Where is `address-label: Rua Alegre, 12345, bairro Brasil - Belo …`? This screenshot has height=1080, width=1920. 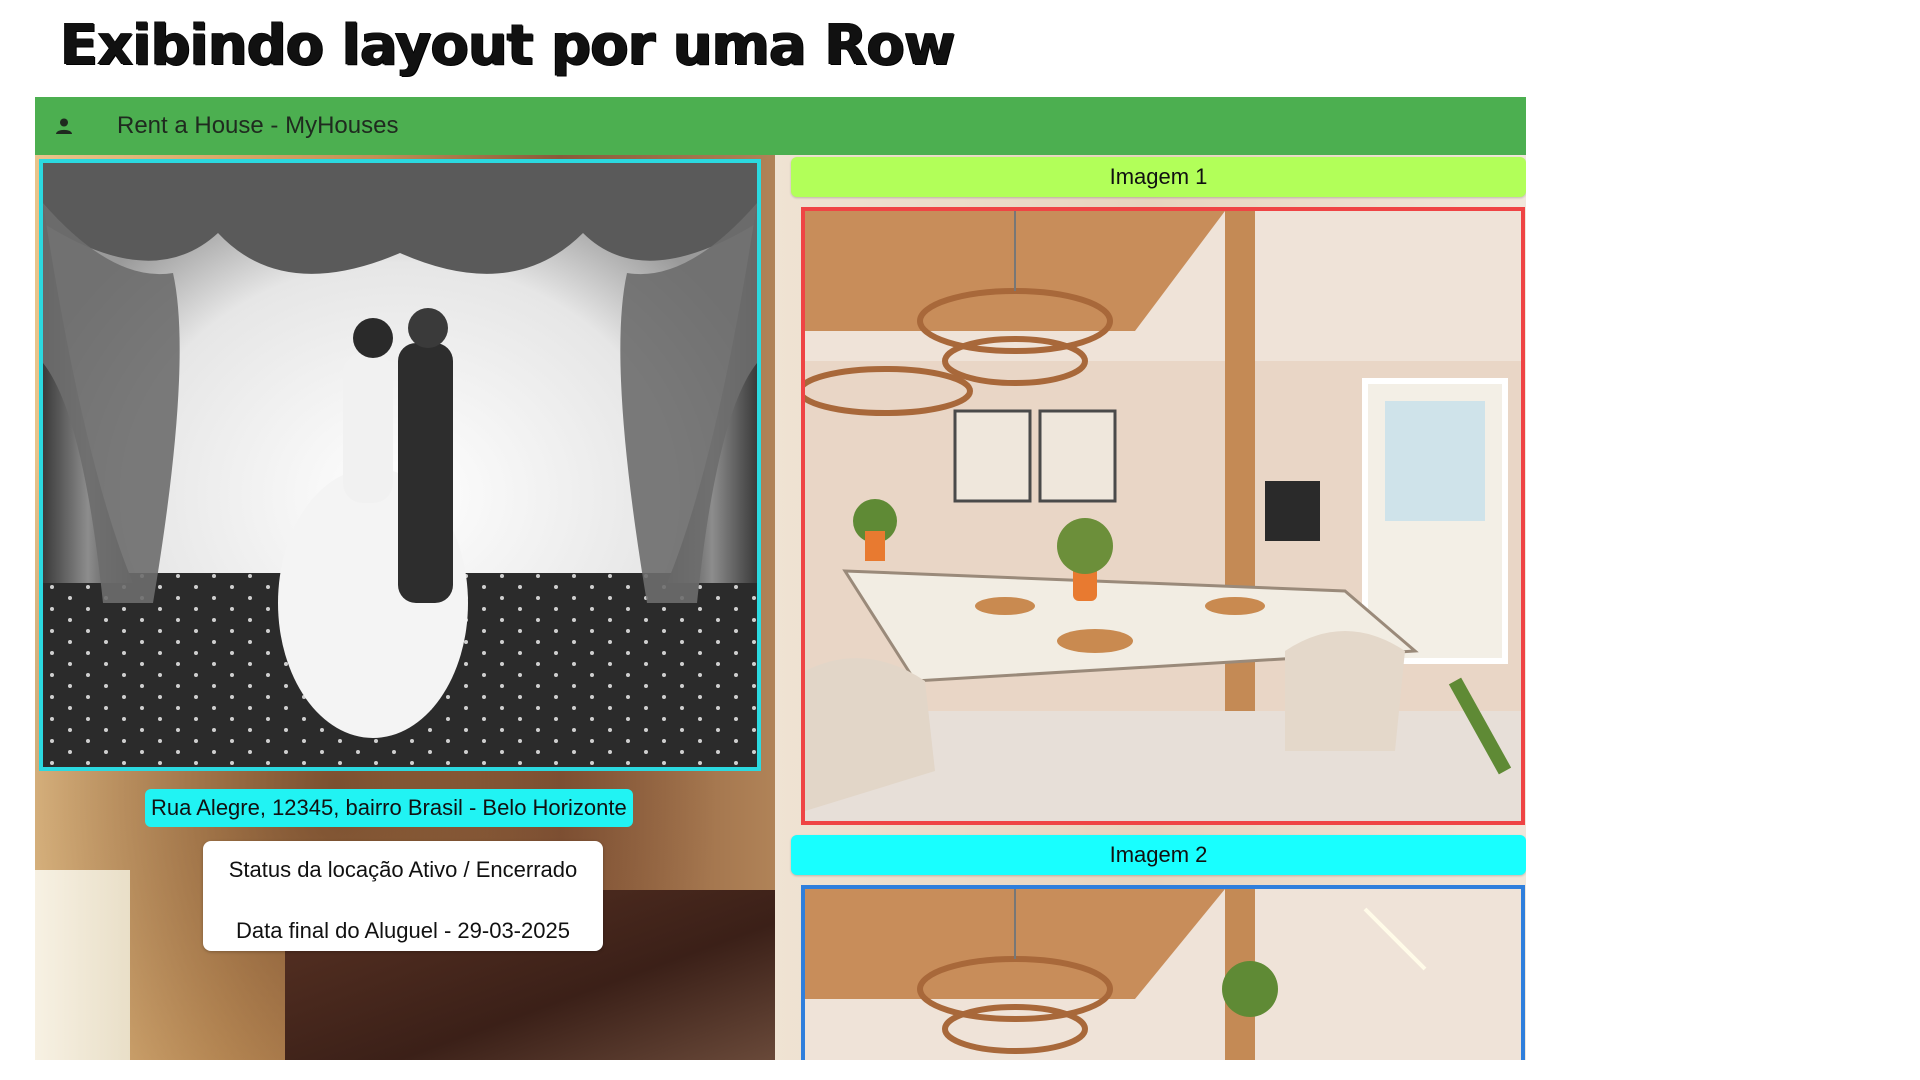
address-label: Rua Alegre, 12345, bairro Brasil - Belo … is located at coordinates (389, 808).